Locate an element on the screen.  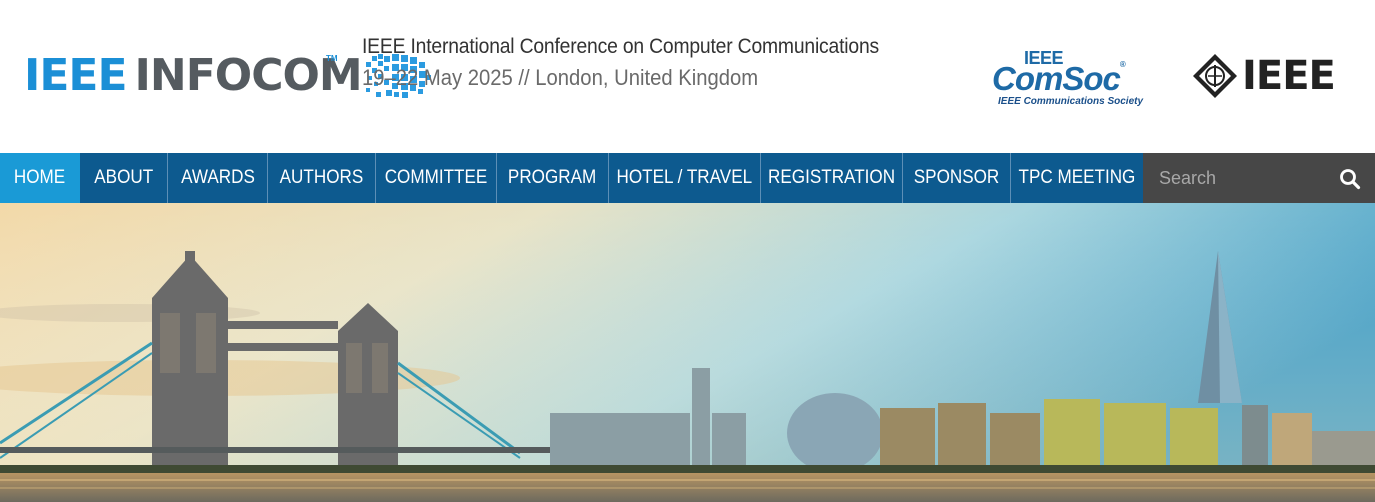
nav-item-tpc-meeting: TPC MEETING is located at coordinates (1077, 178).